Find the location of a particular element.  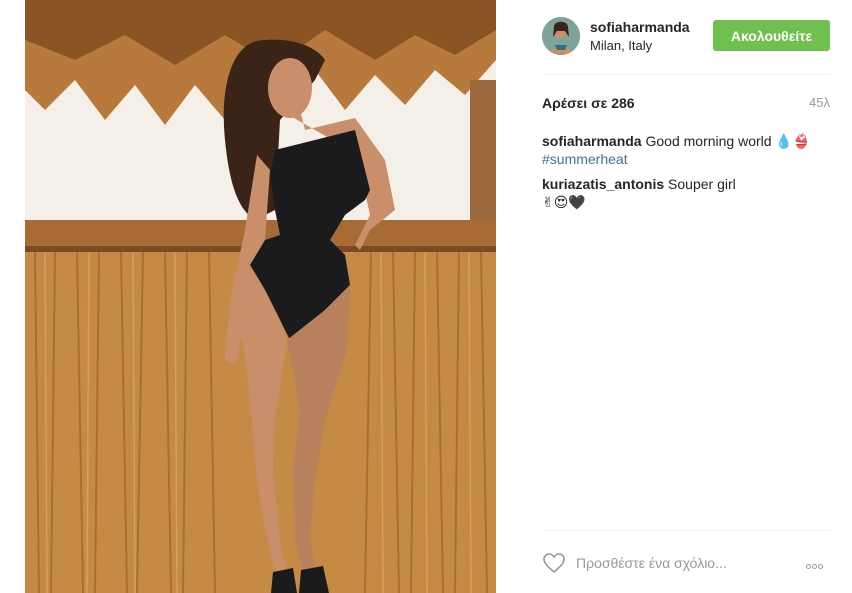

caption-username: sofiaharmanda is located at coordinates (592, 141).